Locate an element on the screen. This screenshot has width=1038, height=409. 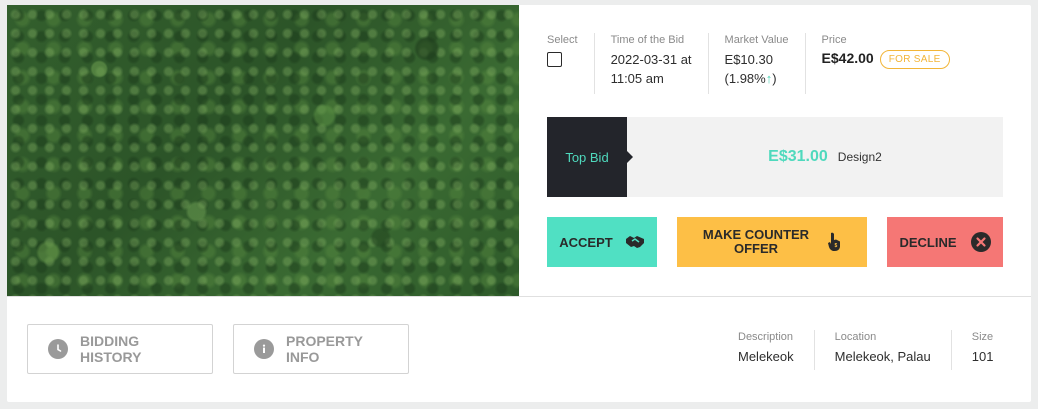
description-value: Melekeok is located at coordinates (766, 356).